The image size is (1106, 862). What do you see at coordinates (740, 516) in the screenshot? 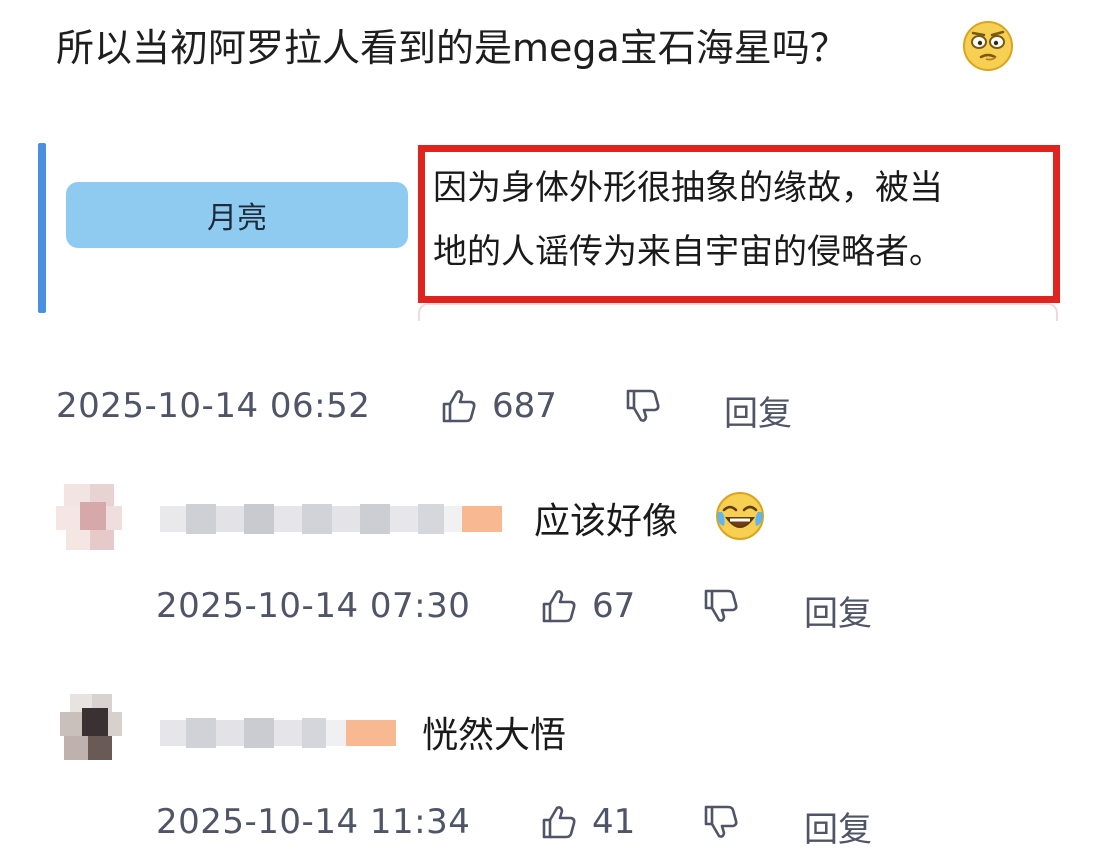
I see `laughing-crying-face-icon` at bounding box center [740, 516].